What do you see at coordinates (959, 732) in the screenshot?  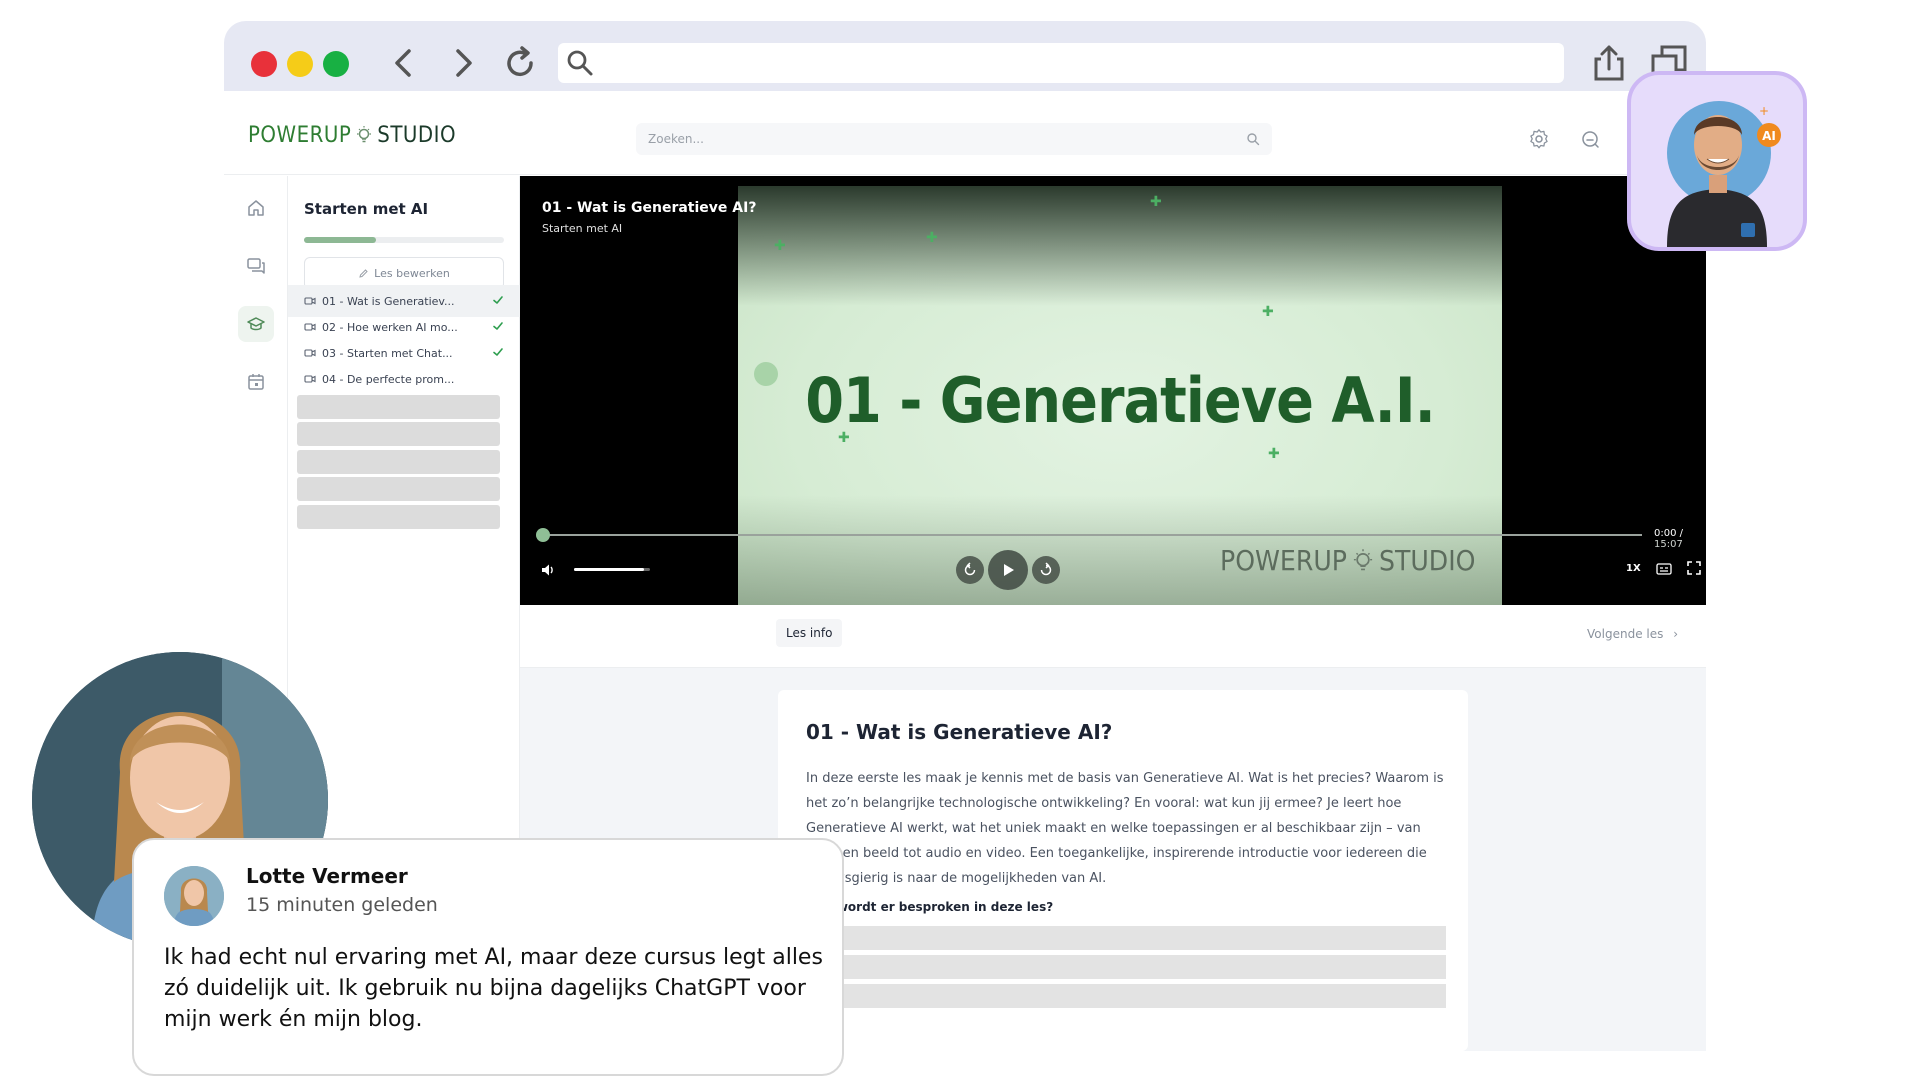 I see `lesson-heading: 01 - Wat is Generatieve AI?` at bounding box center [959, 732].